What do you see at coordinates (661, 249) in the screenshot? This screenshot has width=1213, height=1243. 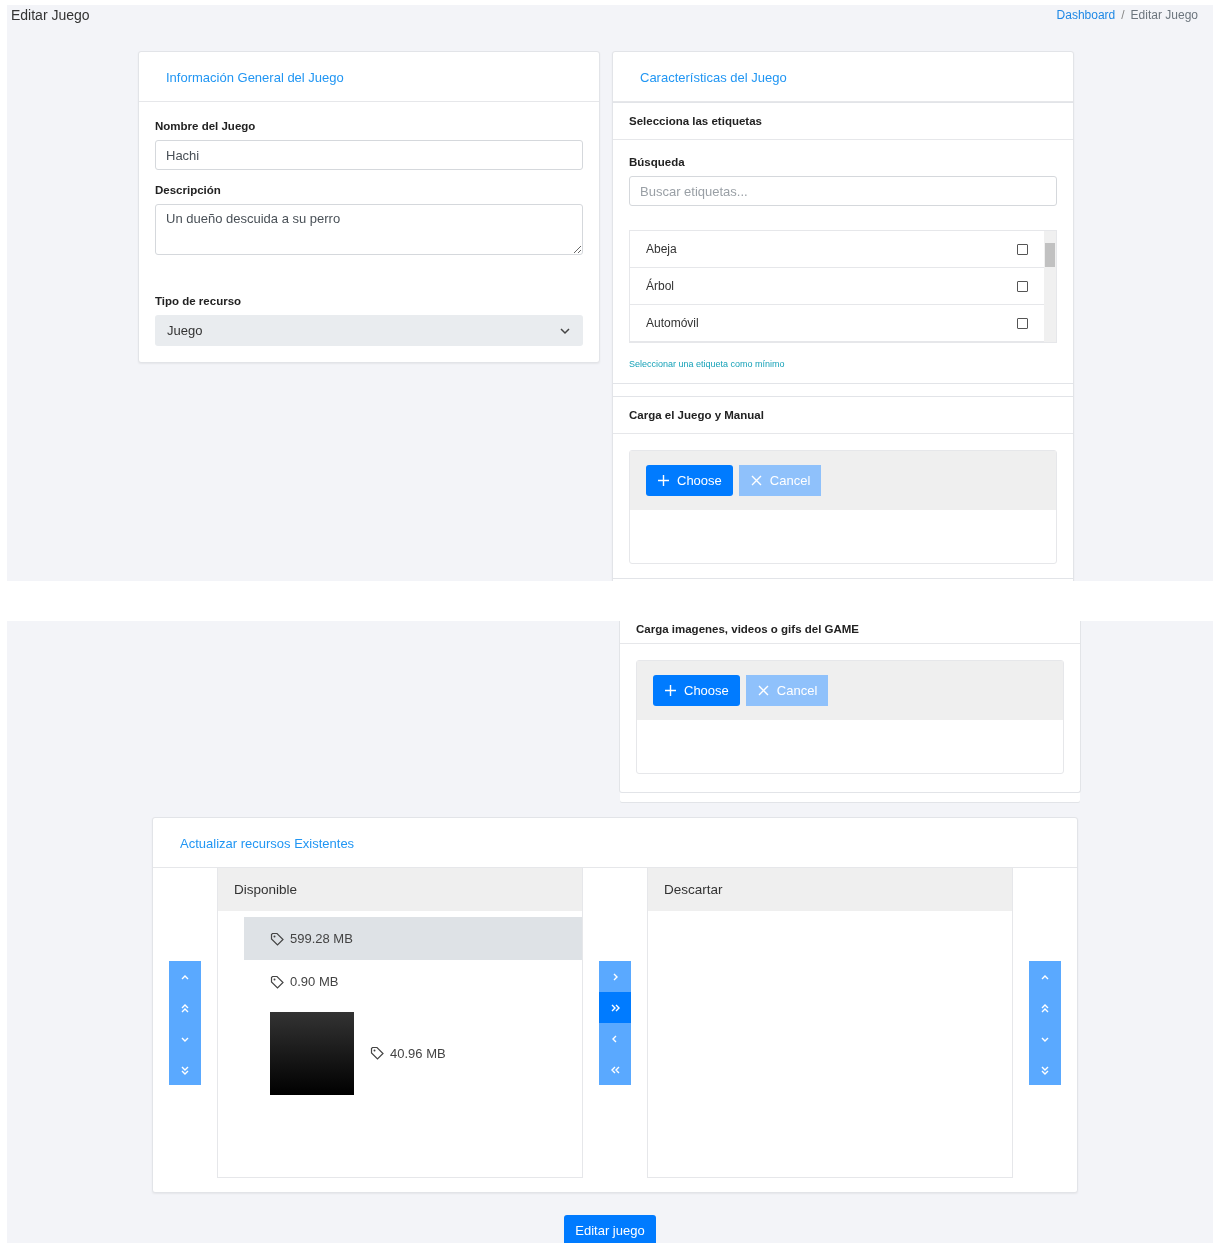 I see `tag-label: Abeja` at bounding box center [661, 249].